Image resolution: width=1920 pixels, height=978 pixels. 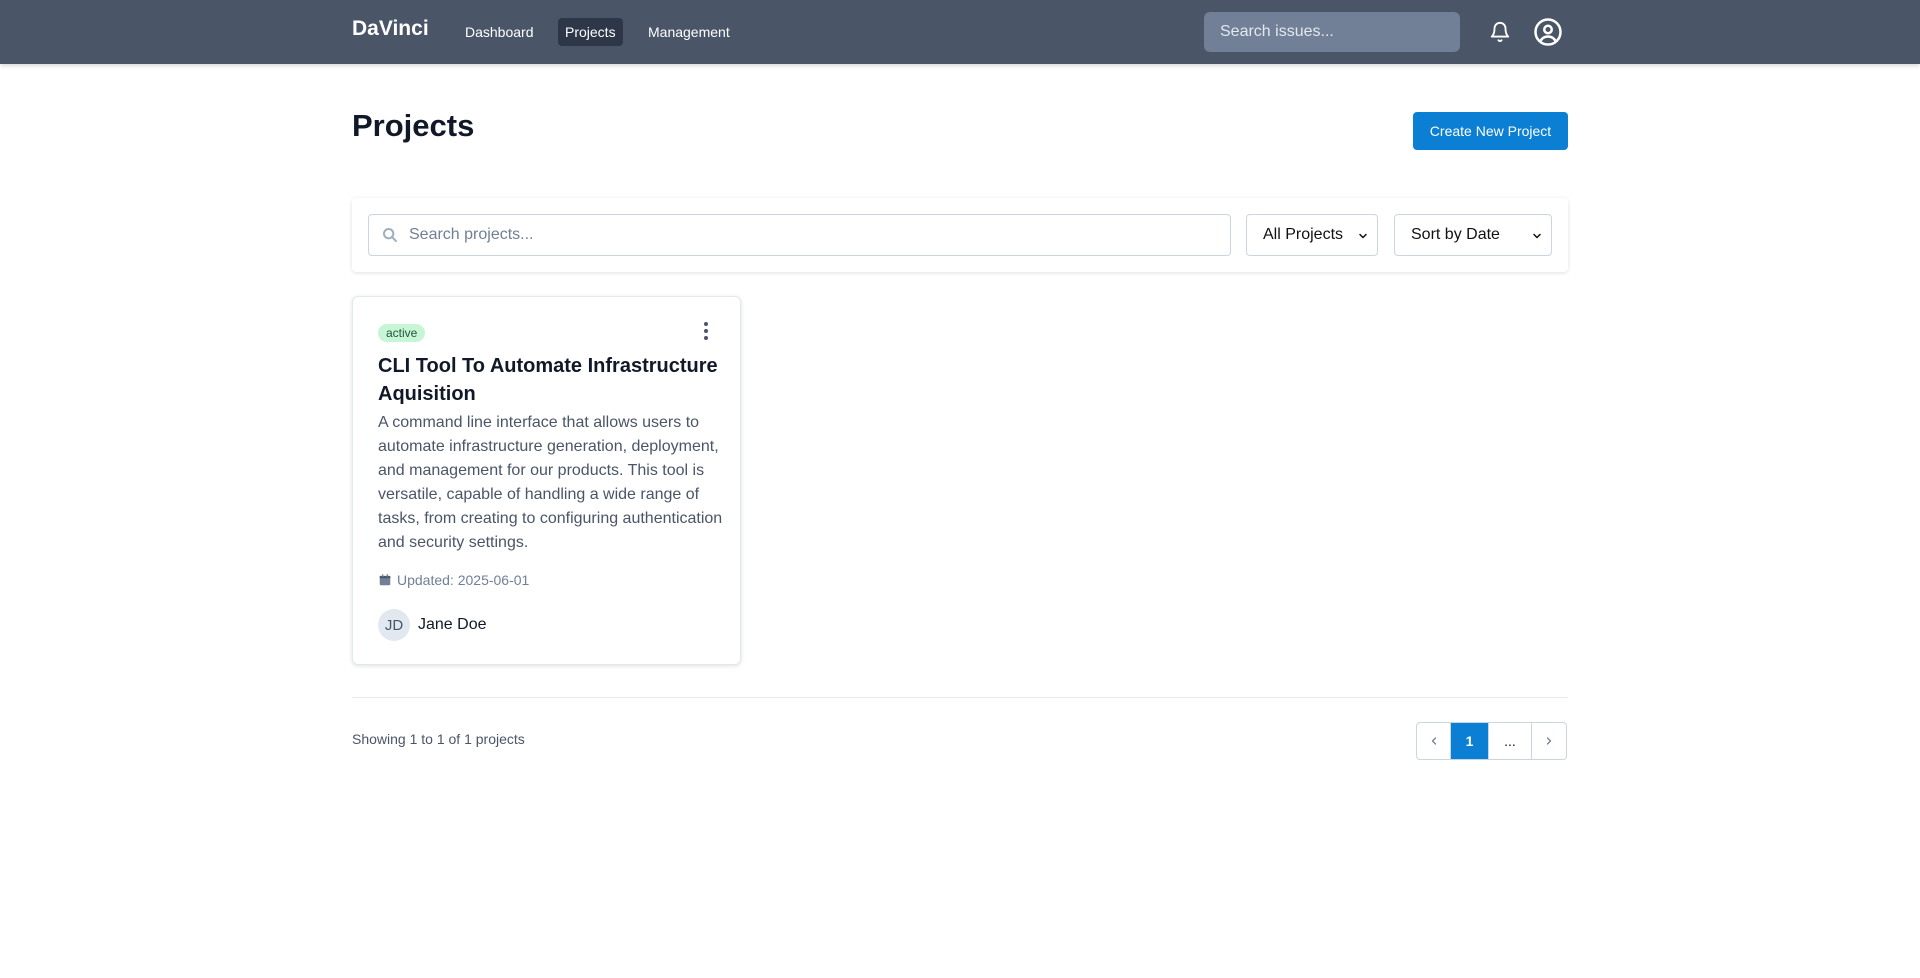 I want to click on top-navbar: DaVinci Dashboard Projects Management, so click(x=960, y=32).